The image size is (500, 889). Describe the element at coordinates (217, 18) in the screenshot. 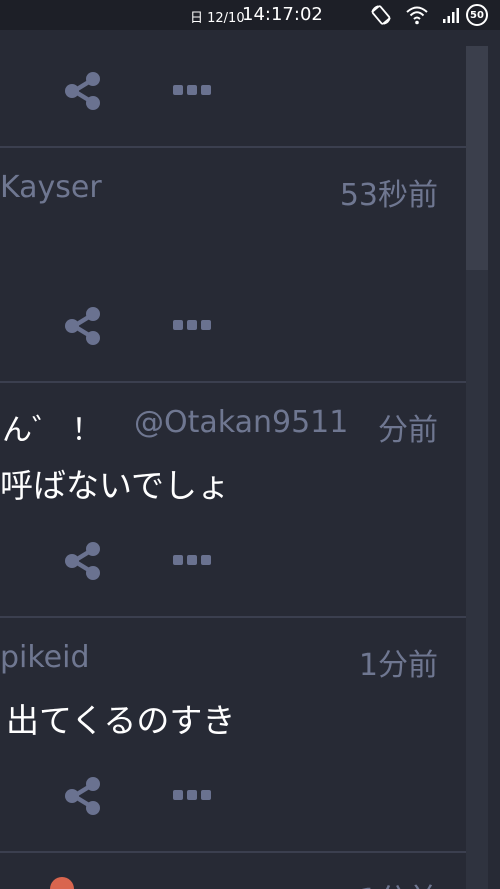

I see `status-date: 日 12/10` at that location.